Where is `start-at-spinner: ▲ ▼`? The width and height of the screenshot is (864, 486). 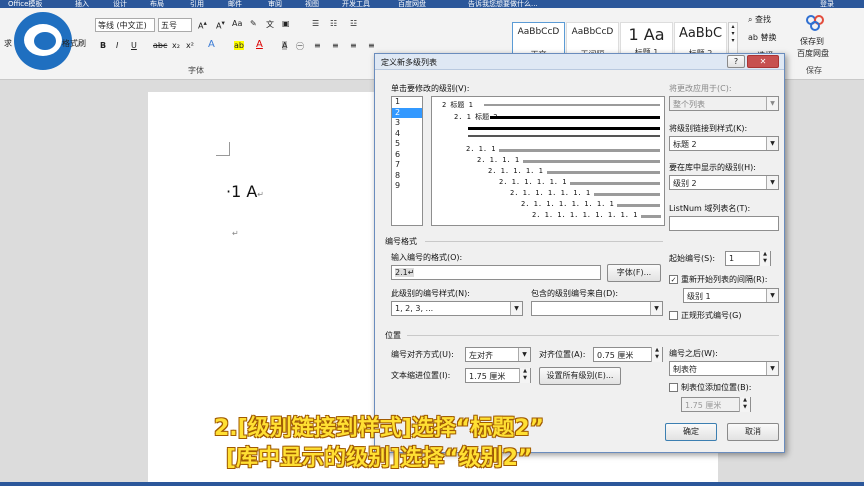
start-at-spinner: ▲ ▼ is located at coordinates (764, 258).